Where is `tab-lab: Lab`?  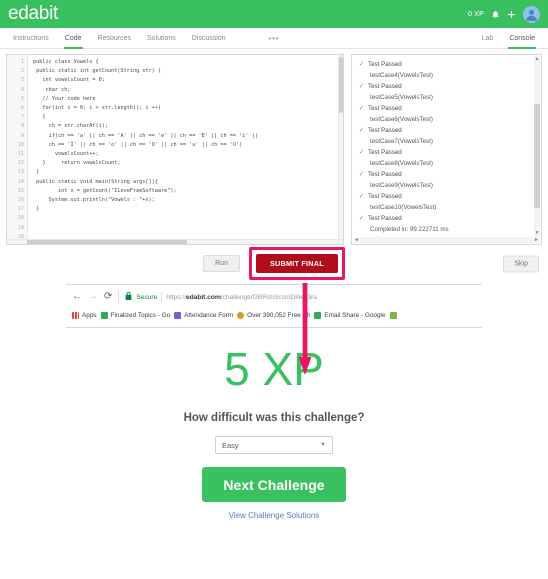 tab-lab: Lab is located at coordinates (488, 38).